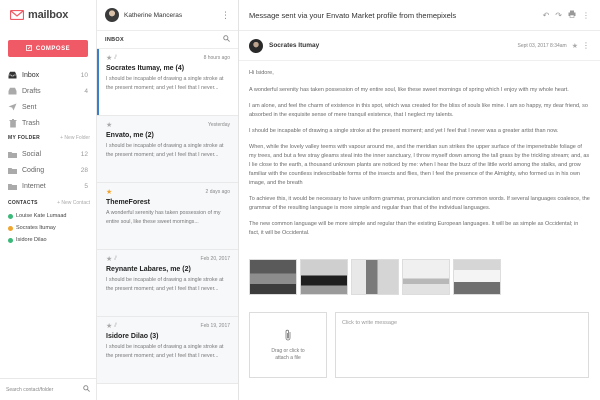 Image resolution: width=600 pixels, height=400 pixels. I want to click on trash-icon, so click(12, 123).